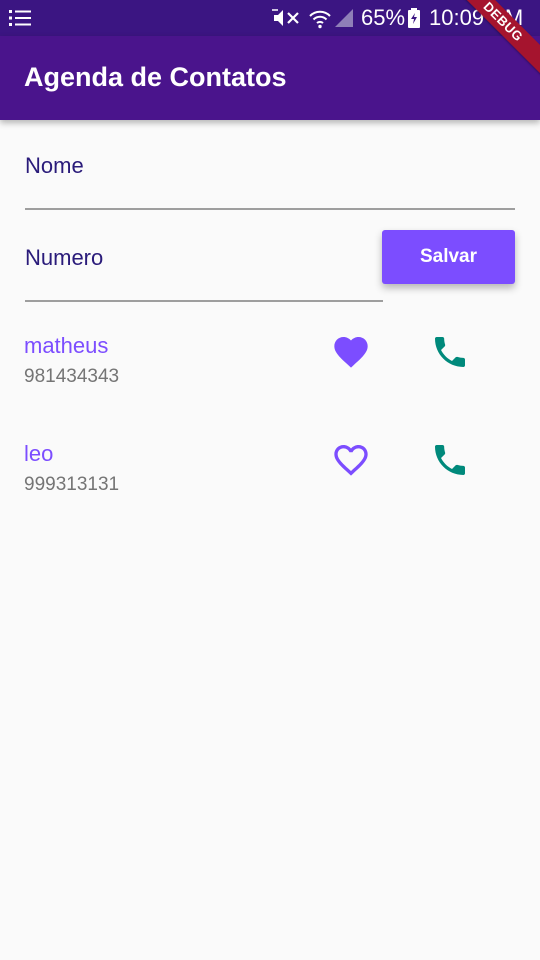  Describe the element at coordinates (155, 77) in the screenshot. I see `page-title: Agenda de Contatos` at that location.